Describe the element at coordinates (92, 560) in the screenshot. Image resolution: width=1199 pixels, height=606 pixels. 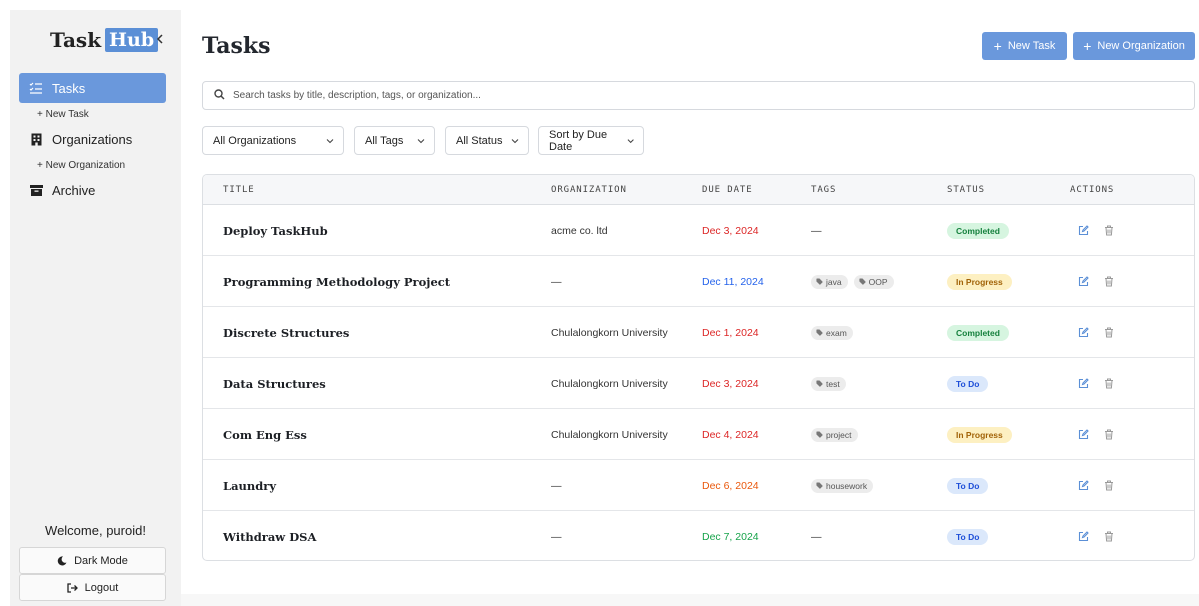
I see `dark-mode-button: Dark Mode` at that location.